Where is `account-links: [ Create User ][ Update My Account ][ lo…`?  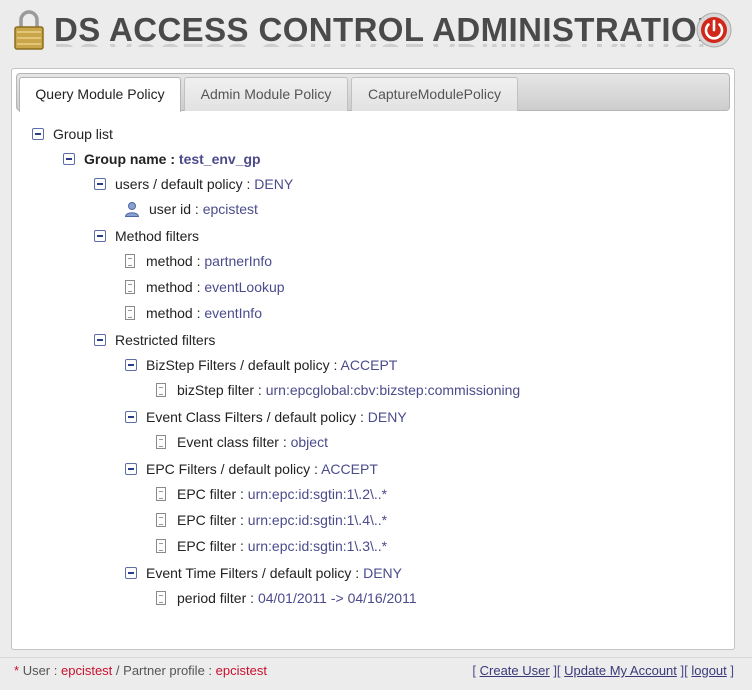
account-links: [ Create User ][ Update My Account ][ lo… is located at coordinates (603, 670).